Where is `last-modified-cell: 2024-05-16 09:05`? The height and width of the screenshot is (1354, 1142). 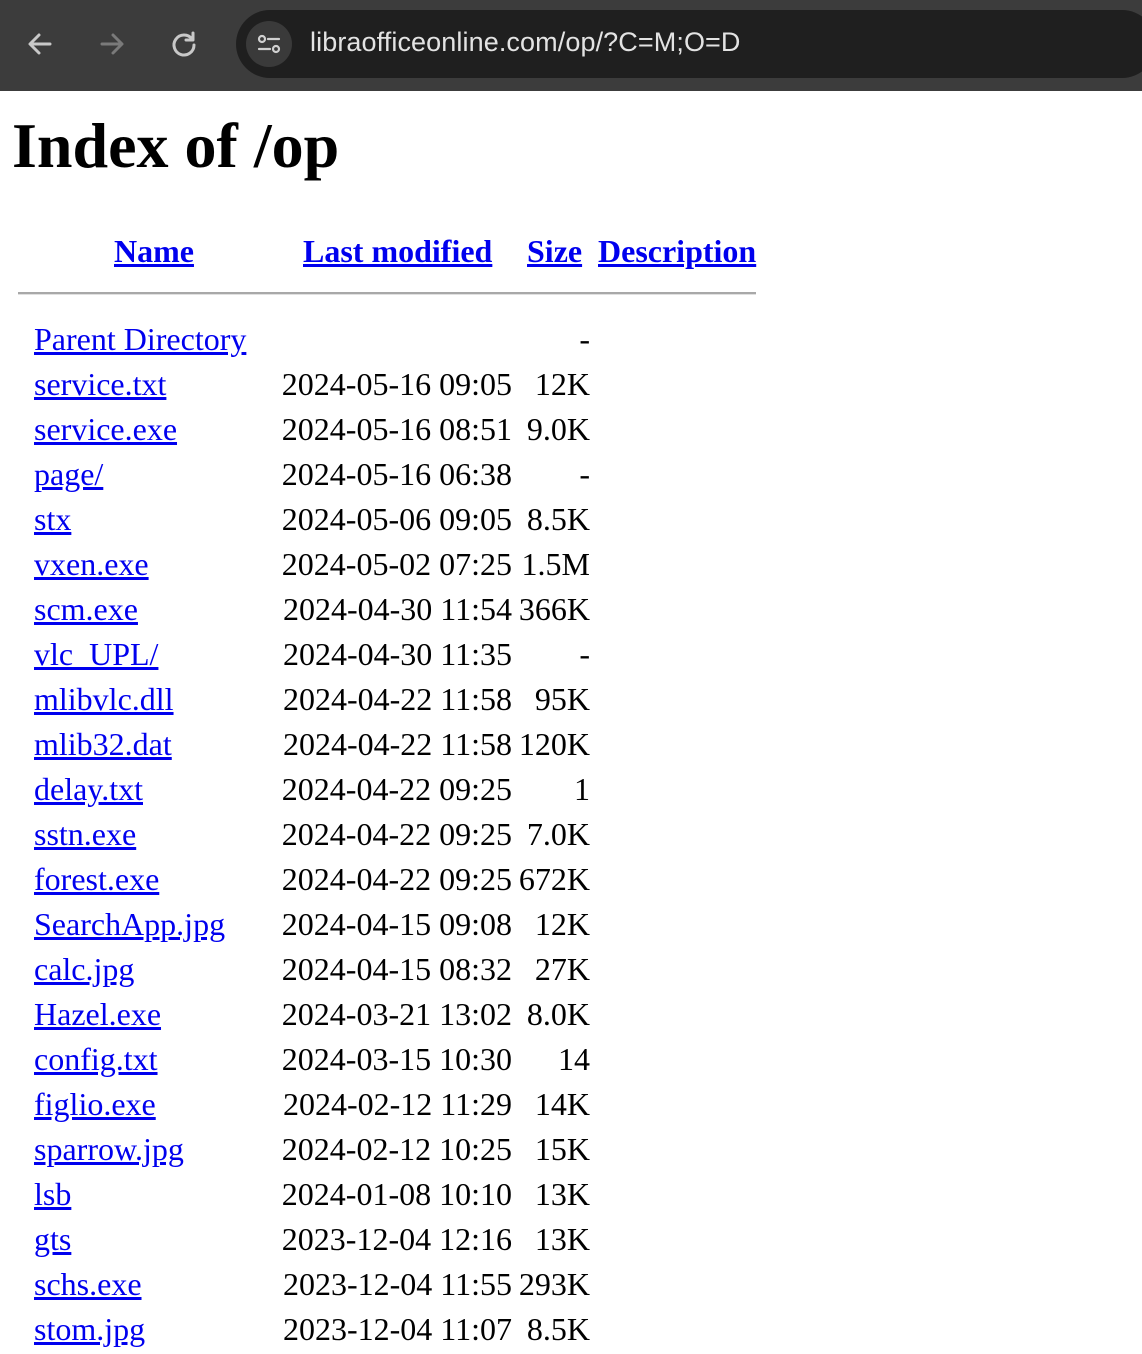 last-modified-cell: 2024-05-16 09:05 is located at coordinates (396, 384).